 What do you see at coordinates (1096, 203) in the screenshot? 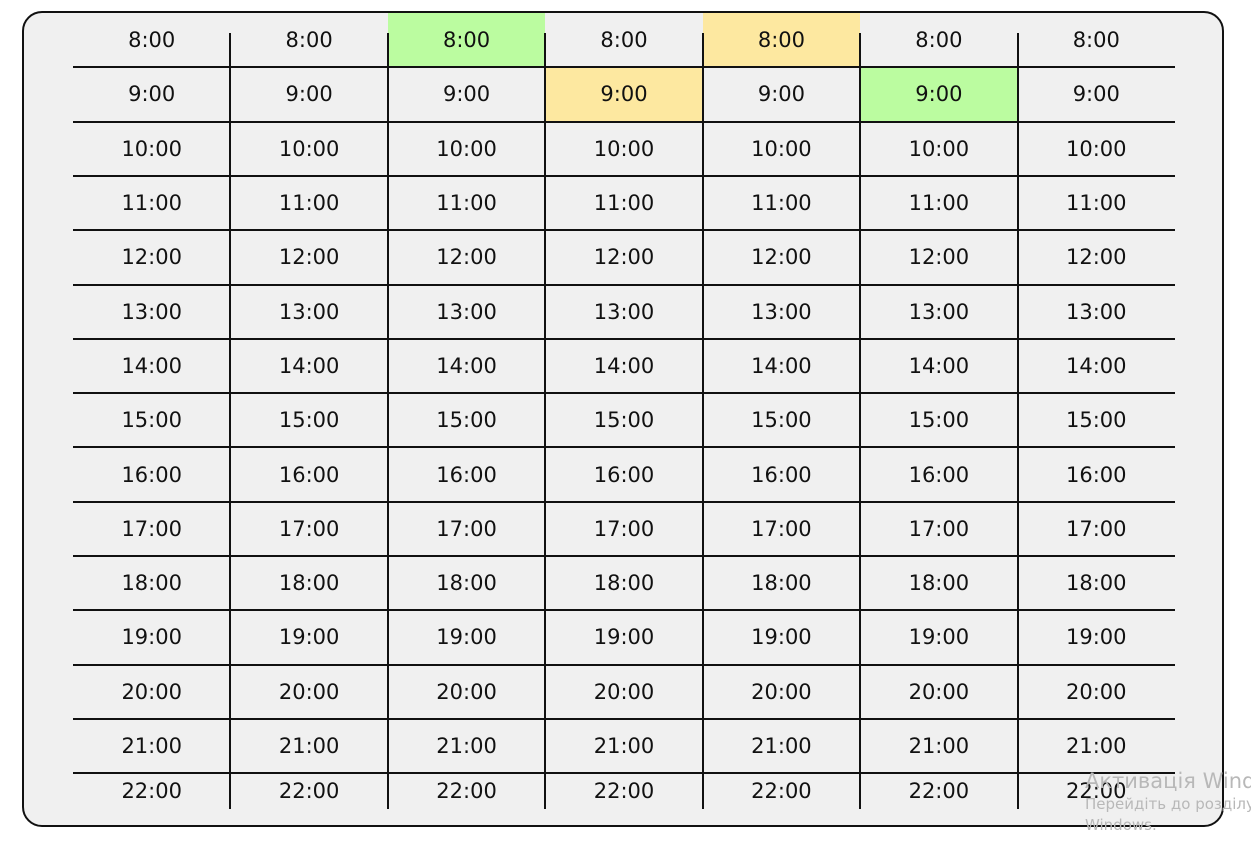
I see `time-slot-col7: 11:00` at bounding box center [1096, 203].